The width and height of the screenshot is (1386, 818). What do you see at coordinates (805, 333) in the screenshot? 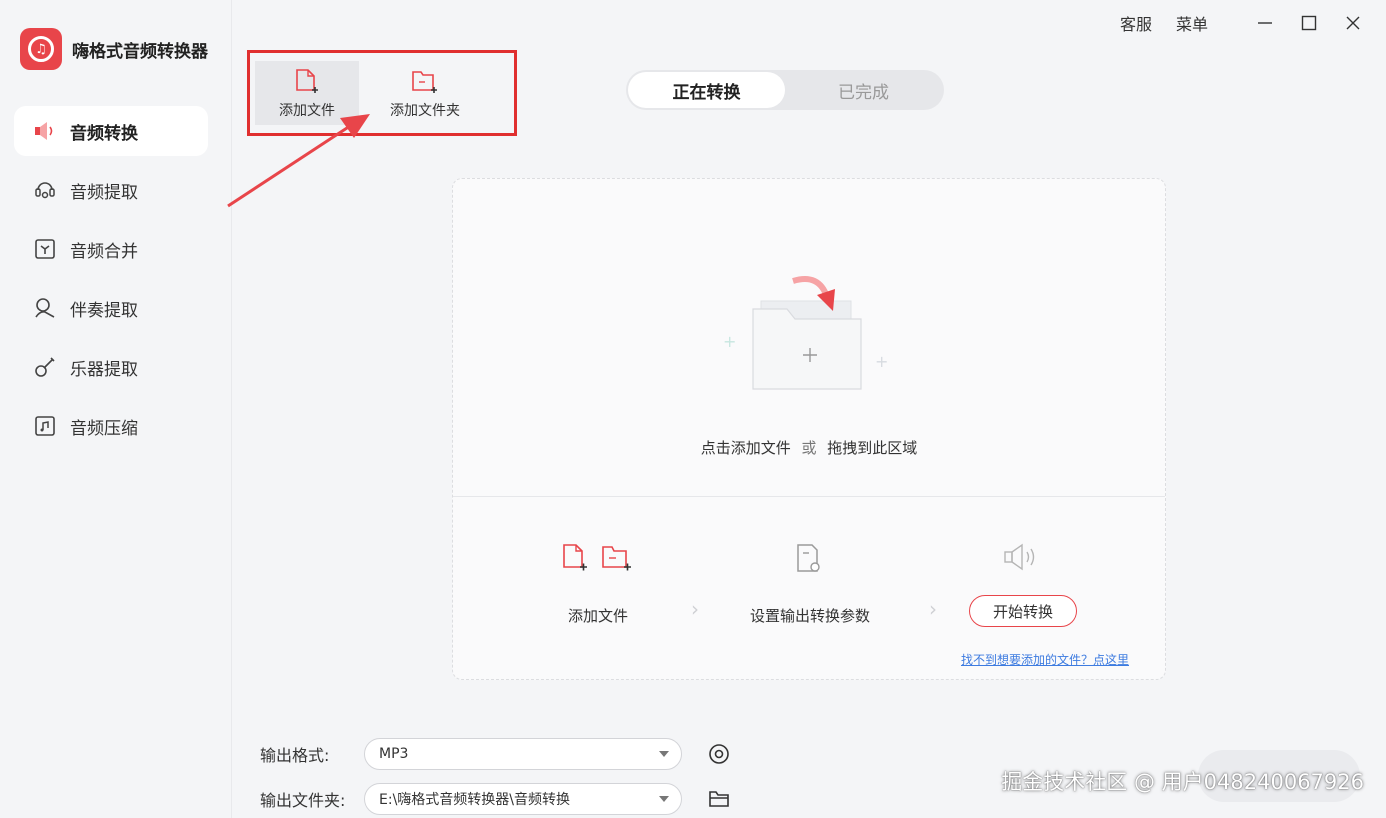
I see `folder-drop-icon: + +` at bounding box center [805, 333].